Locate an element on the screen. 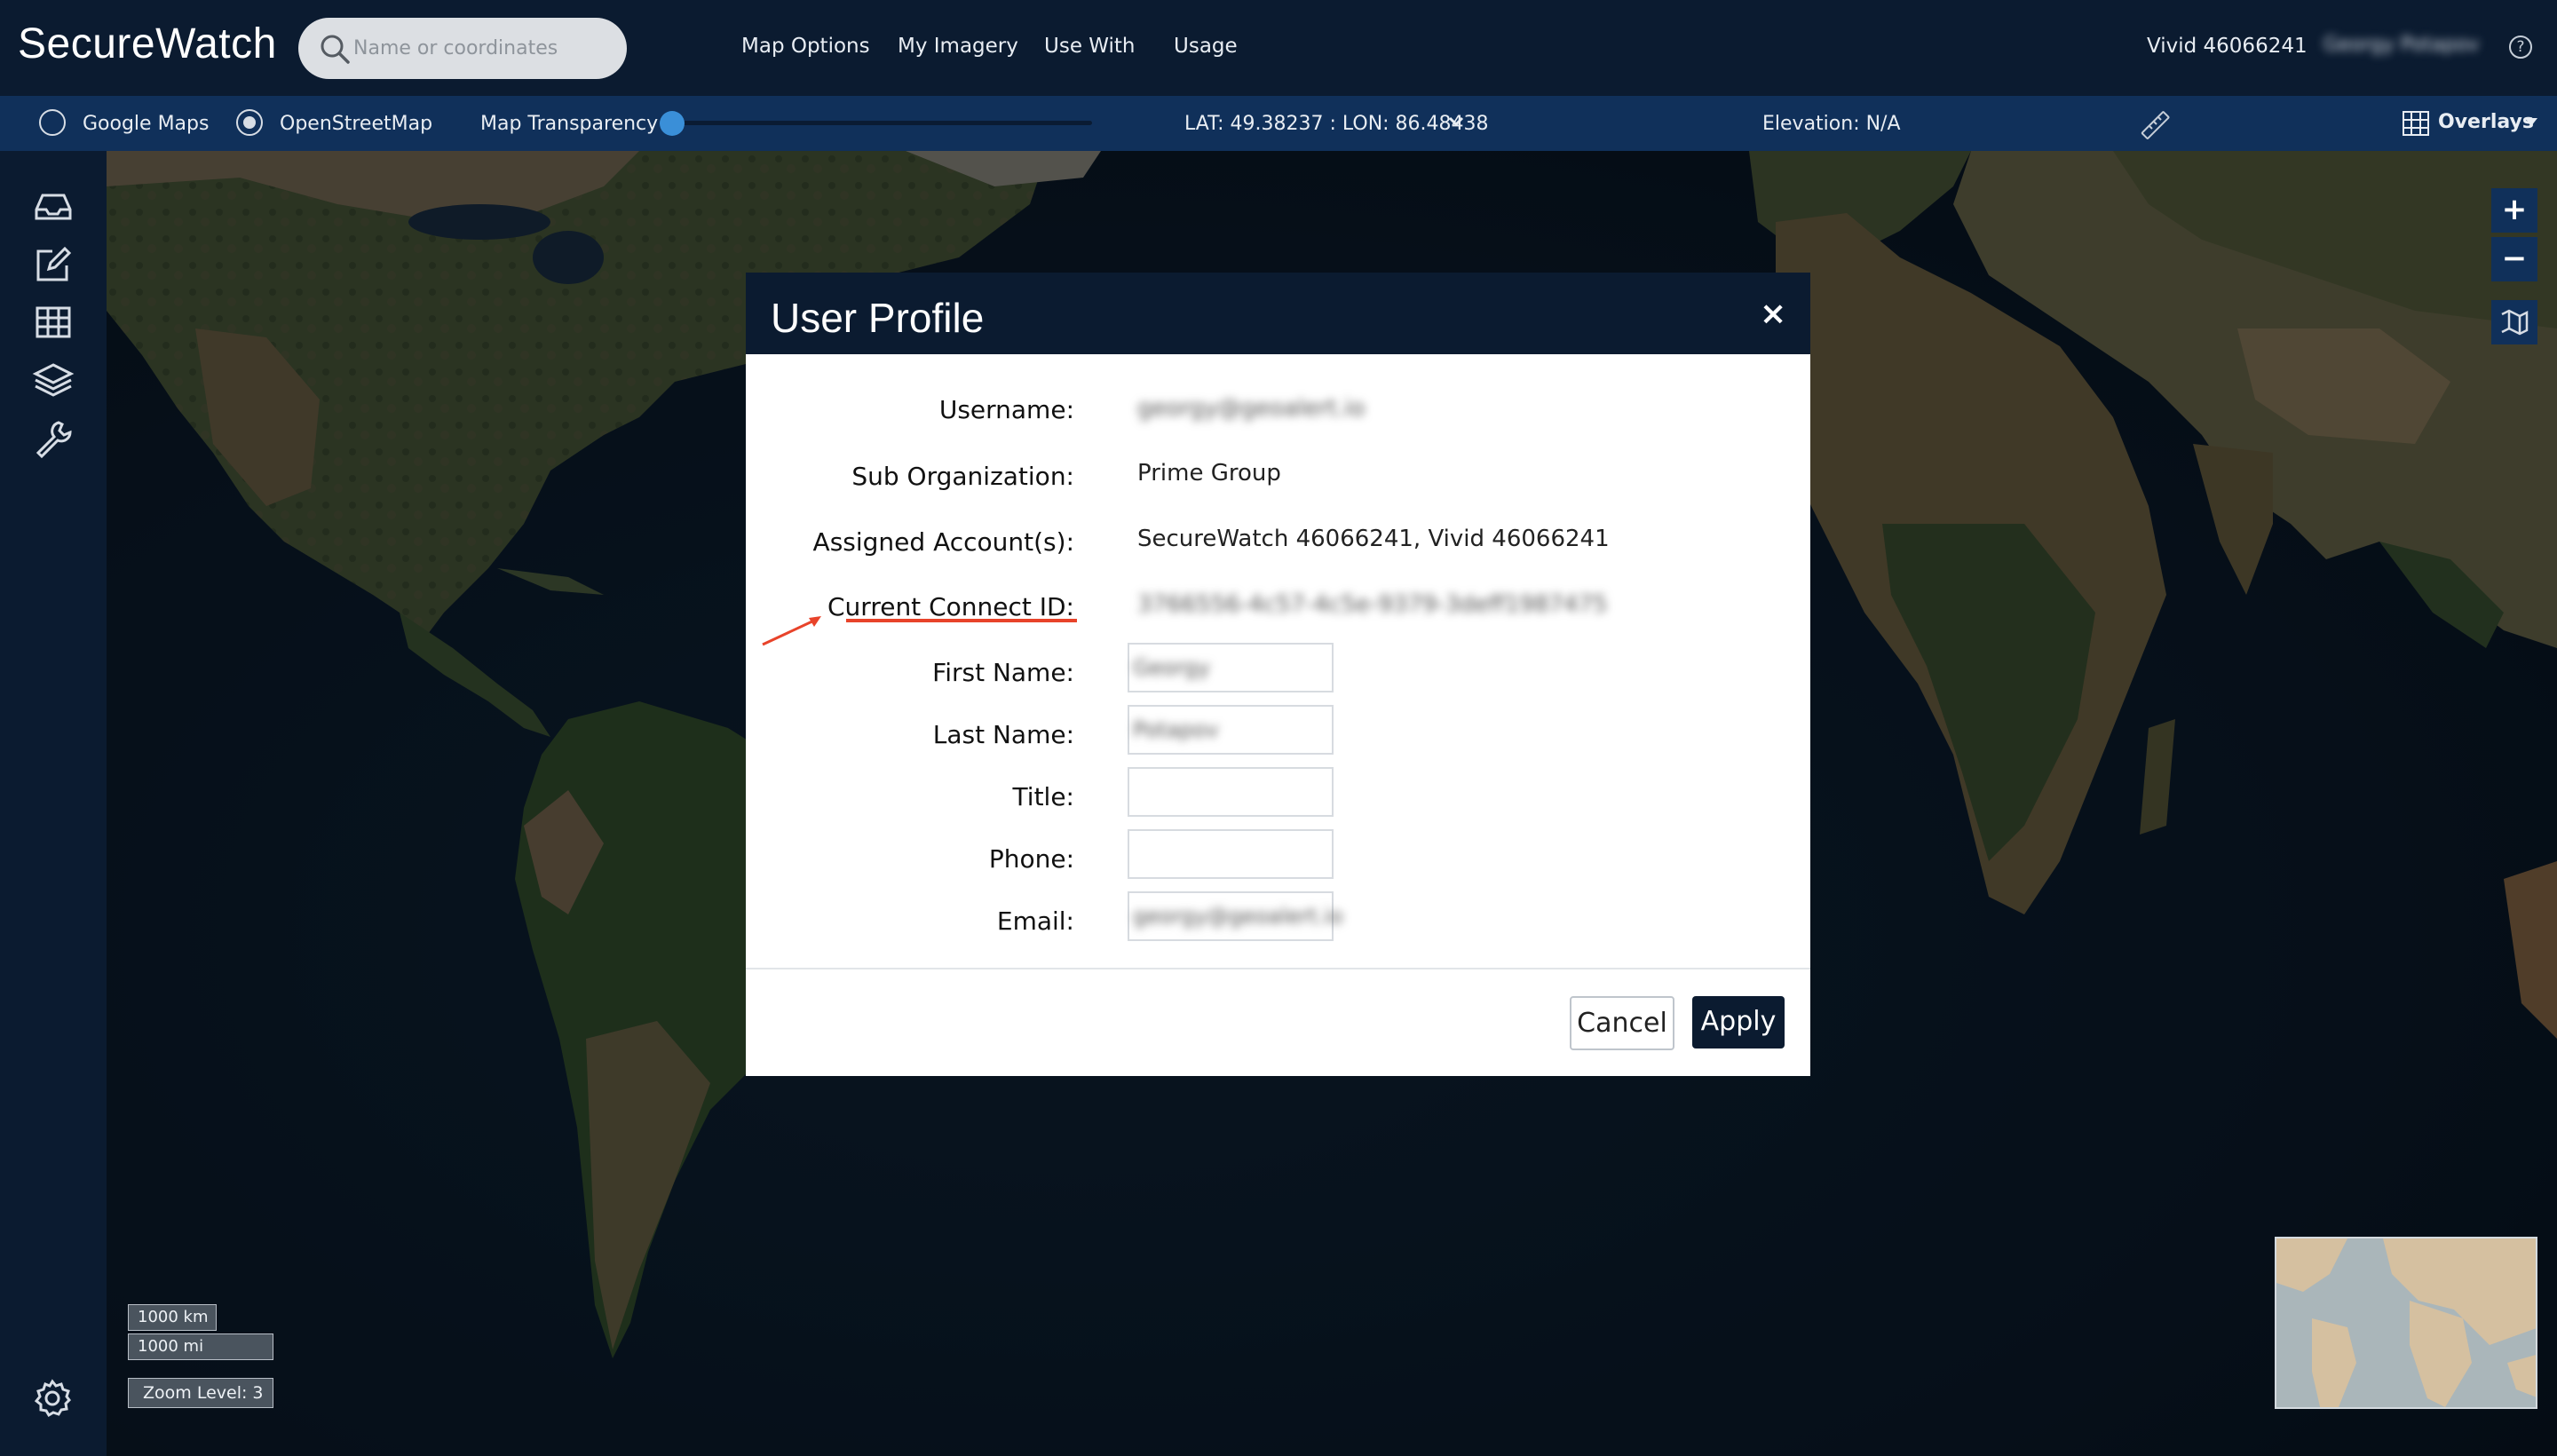 The width and height of the screenshot is (2557, 1456). zoom-in-button: + is located at coordinates (2514, 210).